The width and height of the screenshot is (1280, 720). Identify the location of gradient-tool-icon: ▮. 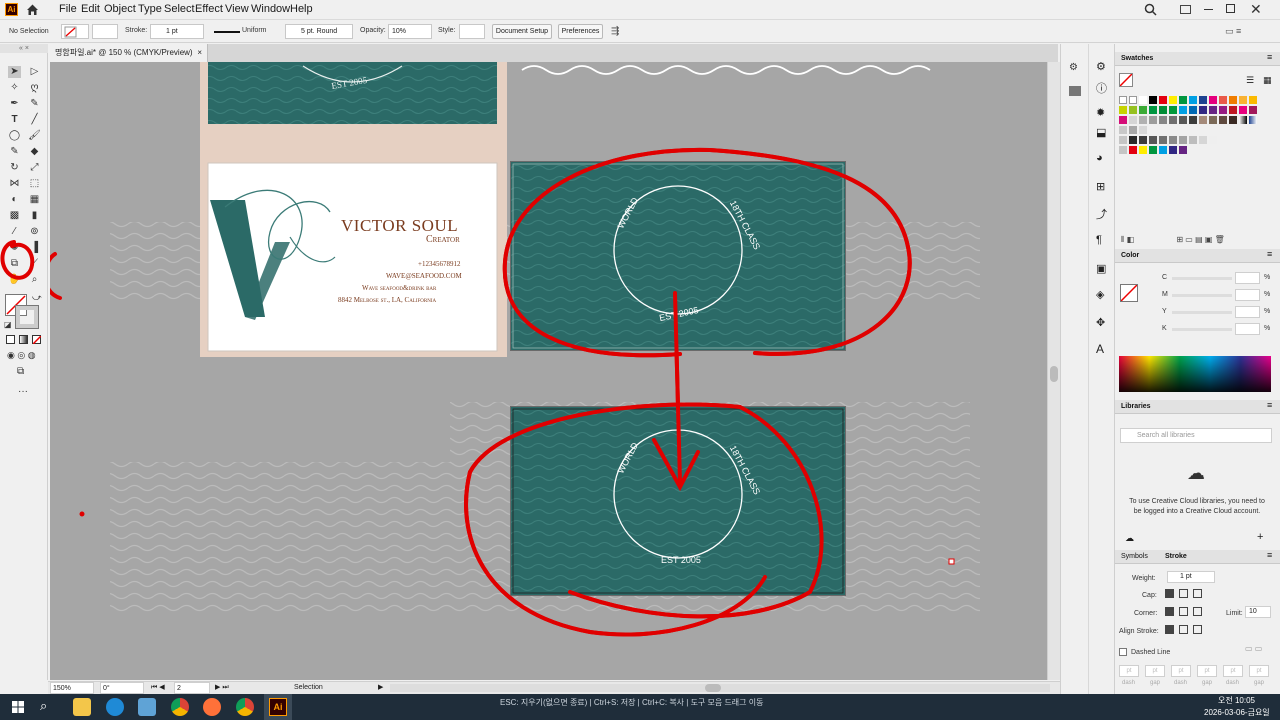
(34, 216).